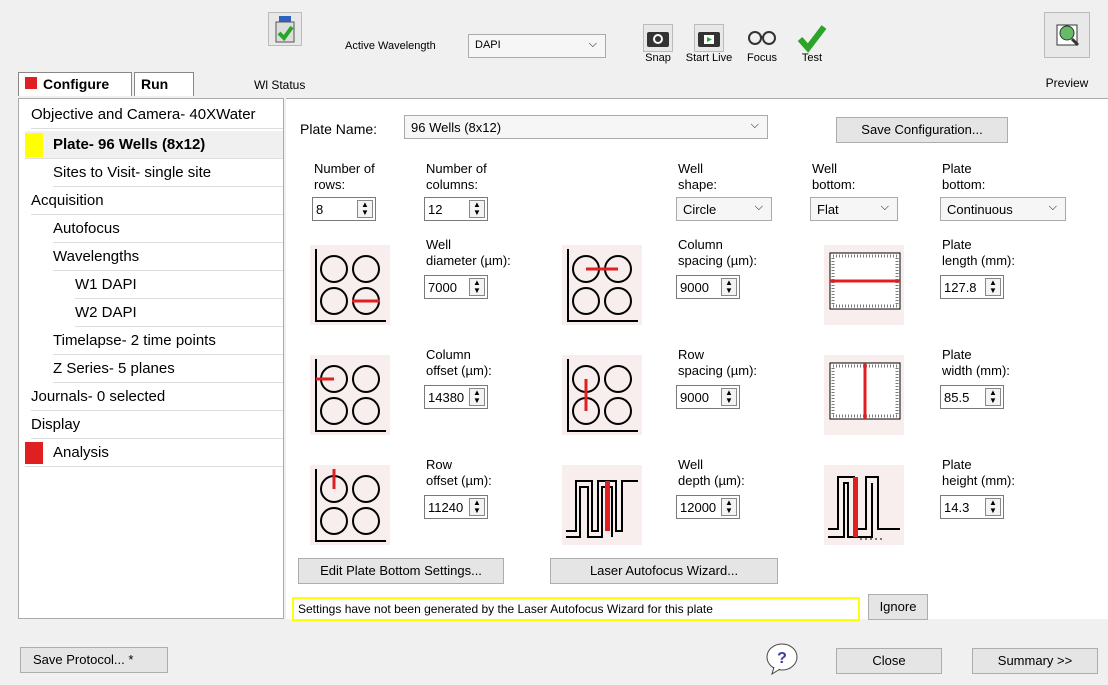 The height and width of the screenshot is (685, 1108). I want to click on plate-width-input: 85.5 ▲ ▼, so click(972, 397).